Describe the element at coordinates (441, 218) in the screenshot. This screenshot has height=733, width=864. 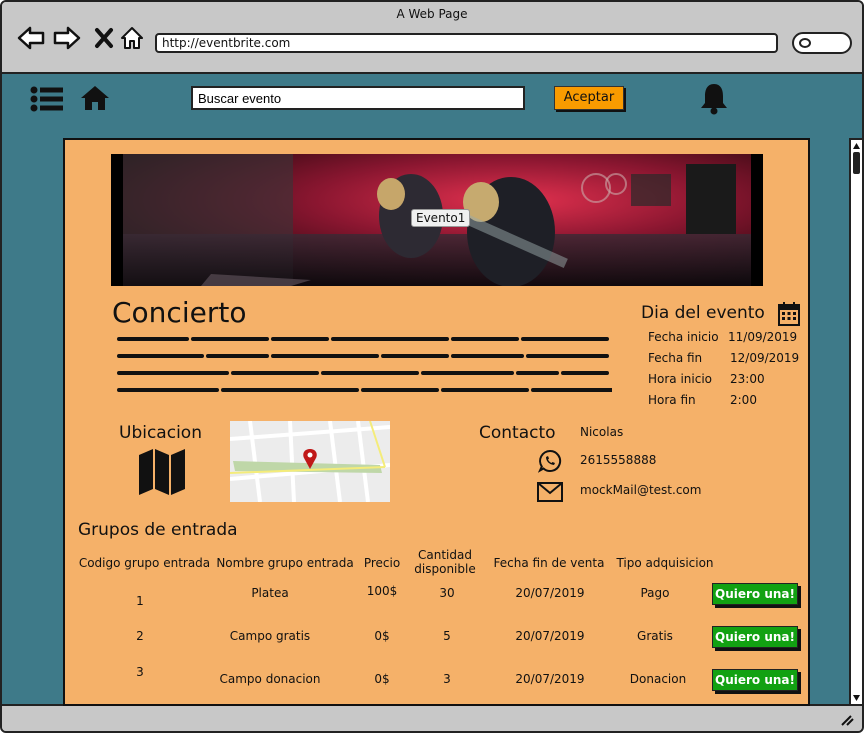
I see `banner-caption: Evento1` at that location.